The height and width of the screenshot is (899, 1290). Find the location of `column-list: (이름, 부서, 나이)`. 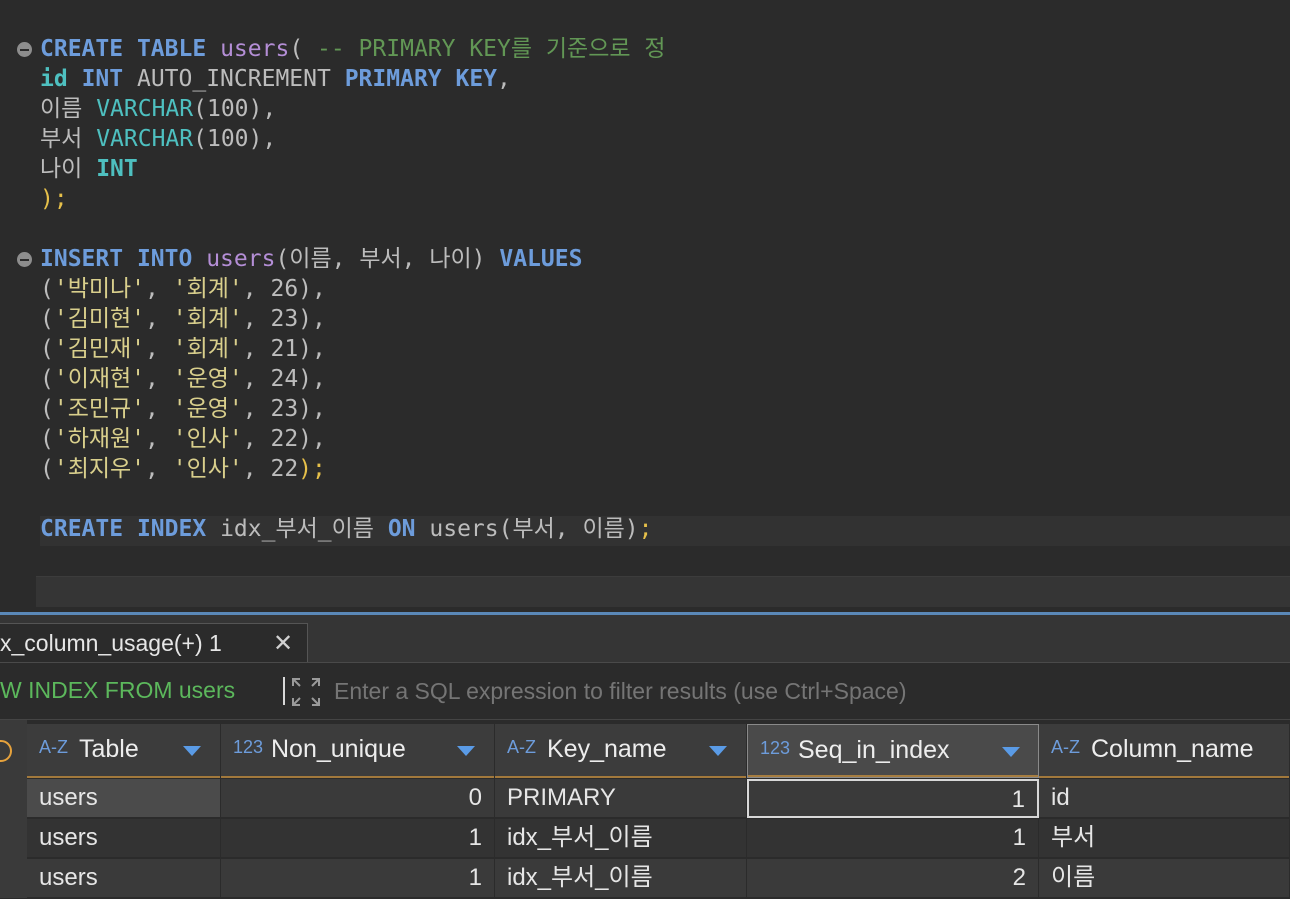

column-list: (이름, 부서, 나이) is located at coordinates (380, 259).